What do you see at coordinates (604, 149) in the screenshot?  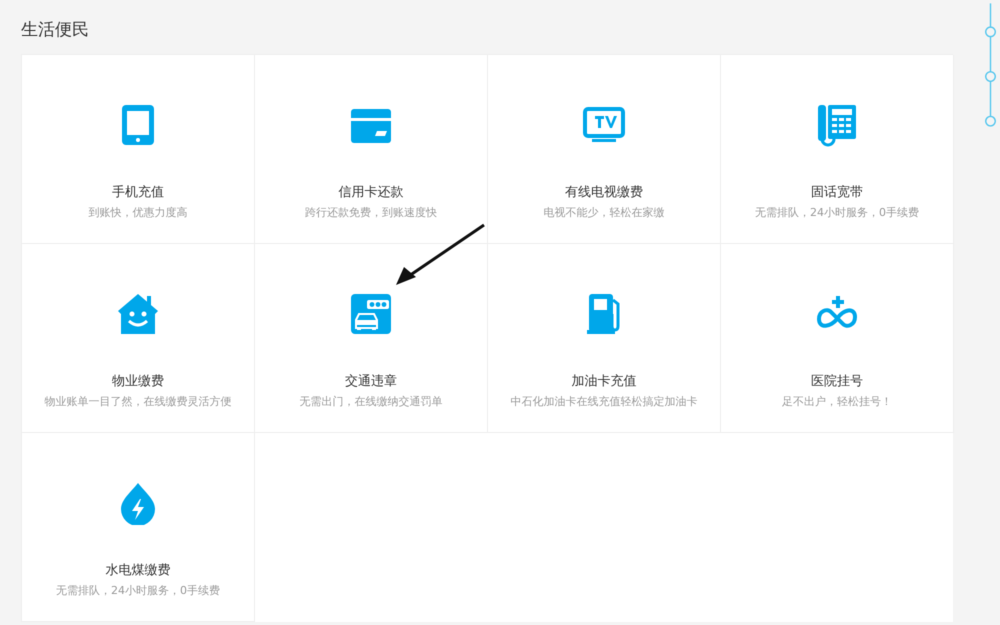 I see `service-tile: 有线电视缴费 电视不能少，轻松在家缴` at bounding box center [604, 149].